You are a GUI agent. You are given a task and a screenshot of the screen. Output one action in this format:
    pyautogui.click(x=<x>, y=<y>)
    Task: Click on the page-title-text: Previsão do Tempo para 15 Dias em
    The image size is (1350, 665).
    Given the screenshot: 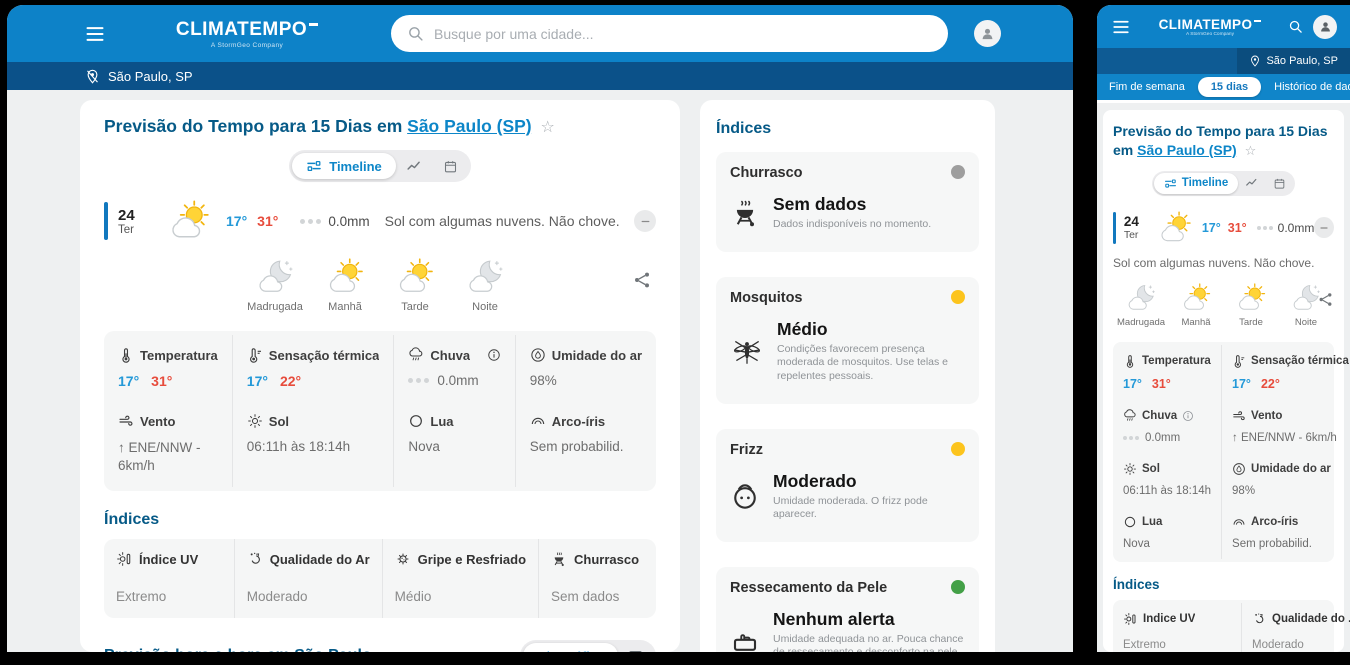 What is the action you would take?
    pyautogui.click(x=253, y=126)
    